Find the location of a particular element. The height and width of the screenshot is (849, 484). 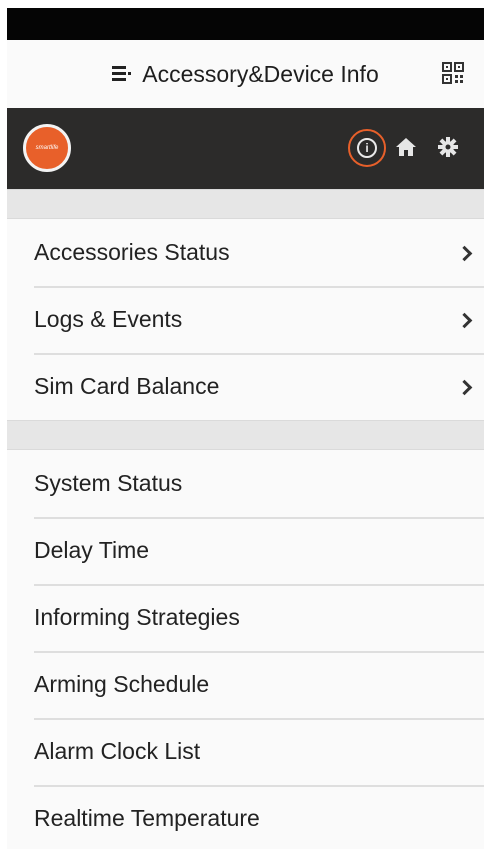

brand-logo: smartlife is located at coordinates (47, 148).